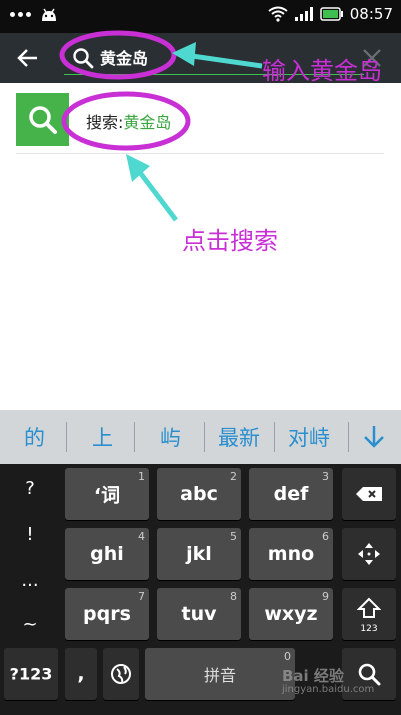  Describe the element at coordinates (200, 437) in the screenshot. I see `ime-candidate-bar: 的 上 屿 最新 对峙` at that location.